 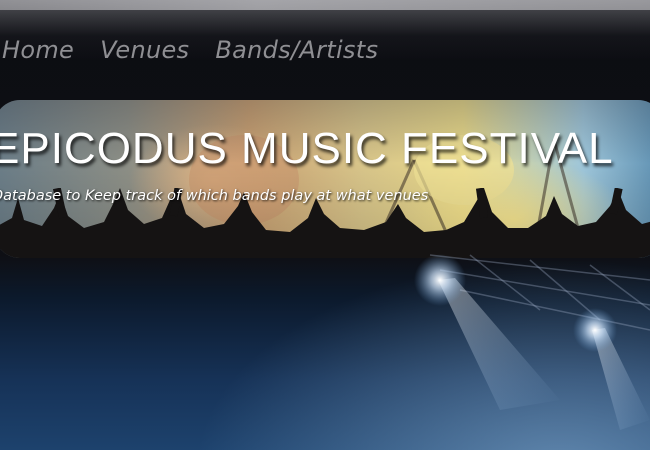 What do you see at coordinates (144, 56) in the screenshot?
I see `nav-venues-link: Venues` at bounding box center [144, 56].